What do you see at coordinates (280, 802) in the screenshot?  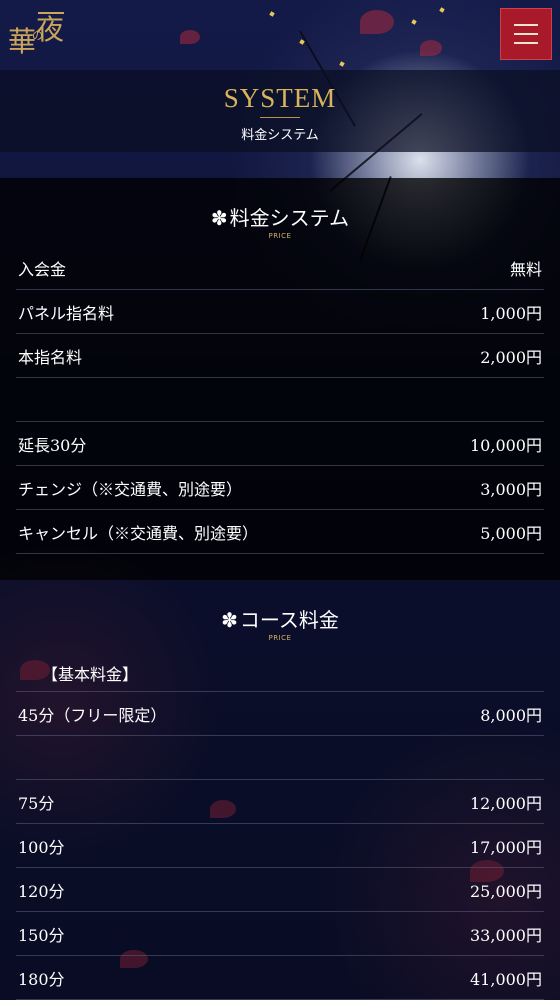 I see `table-row: 75分 12,000円` at bounding box center [280, 802].